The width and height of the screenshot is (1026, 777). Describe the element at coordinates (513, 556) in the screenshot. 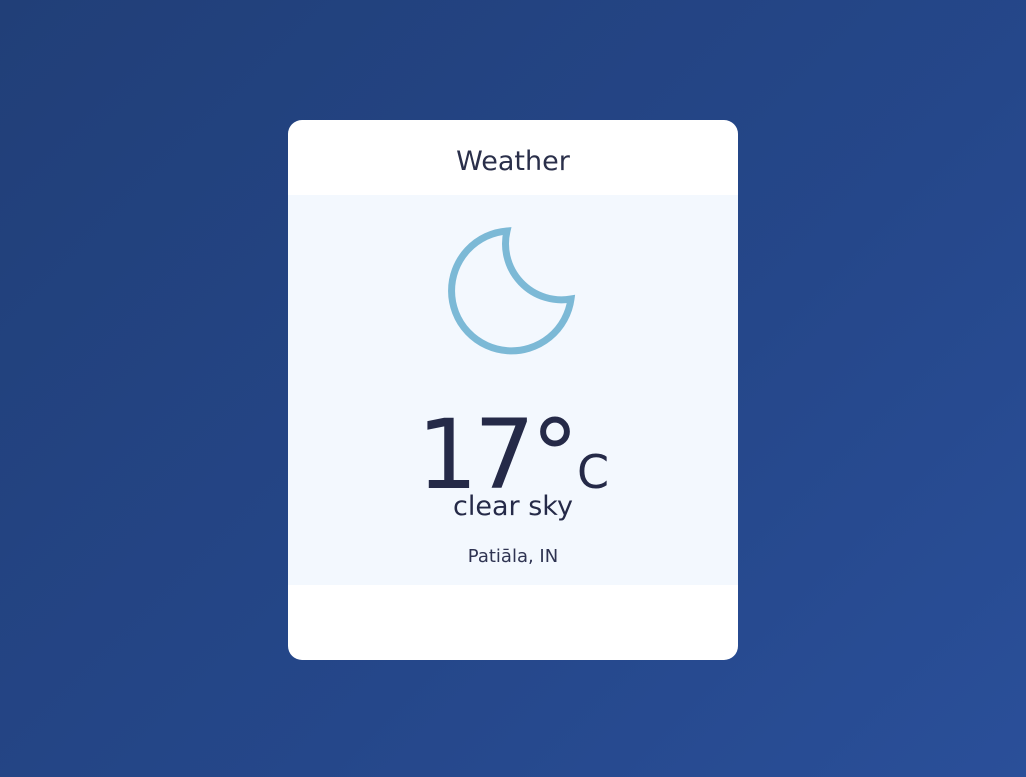

I see `location-label: Patiāla, IN` at that location.